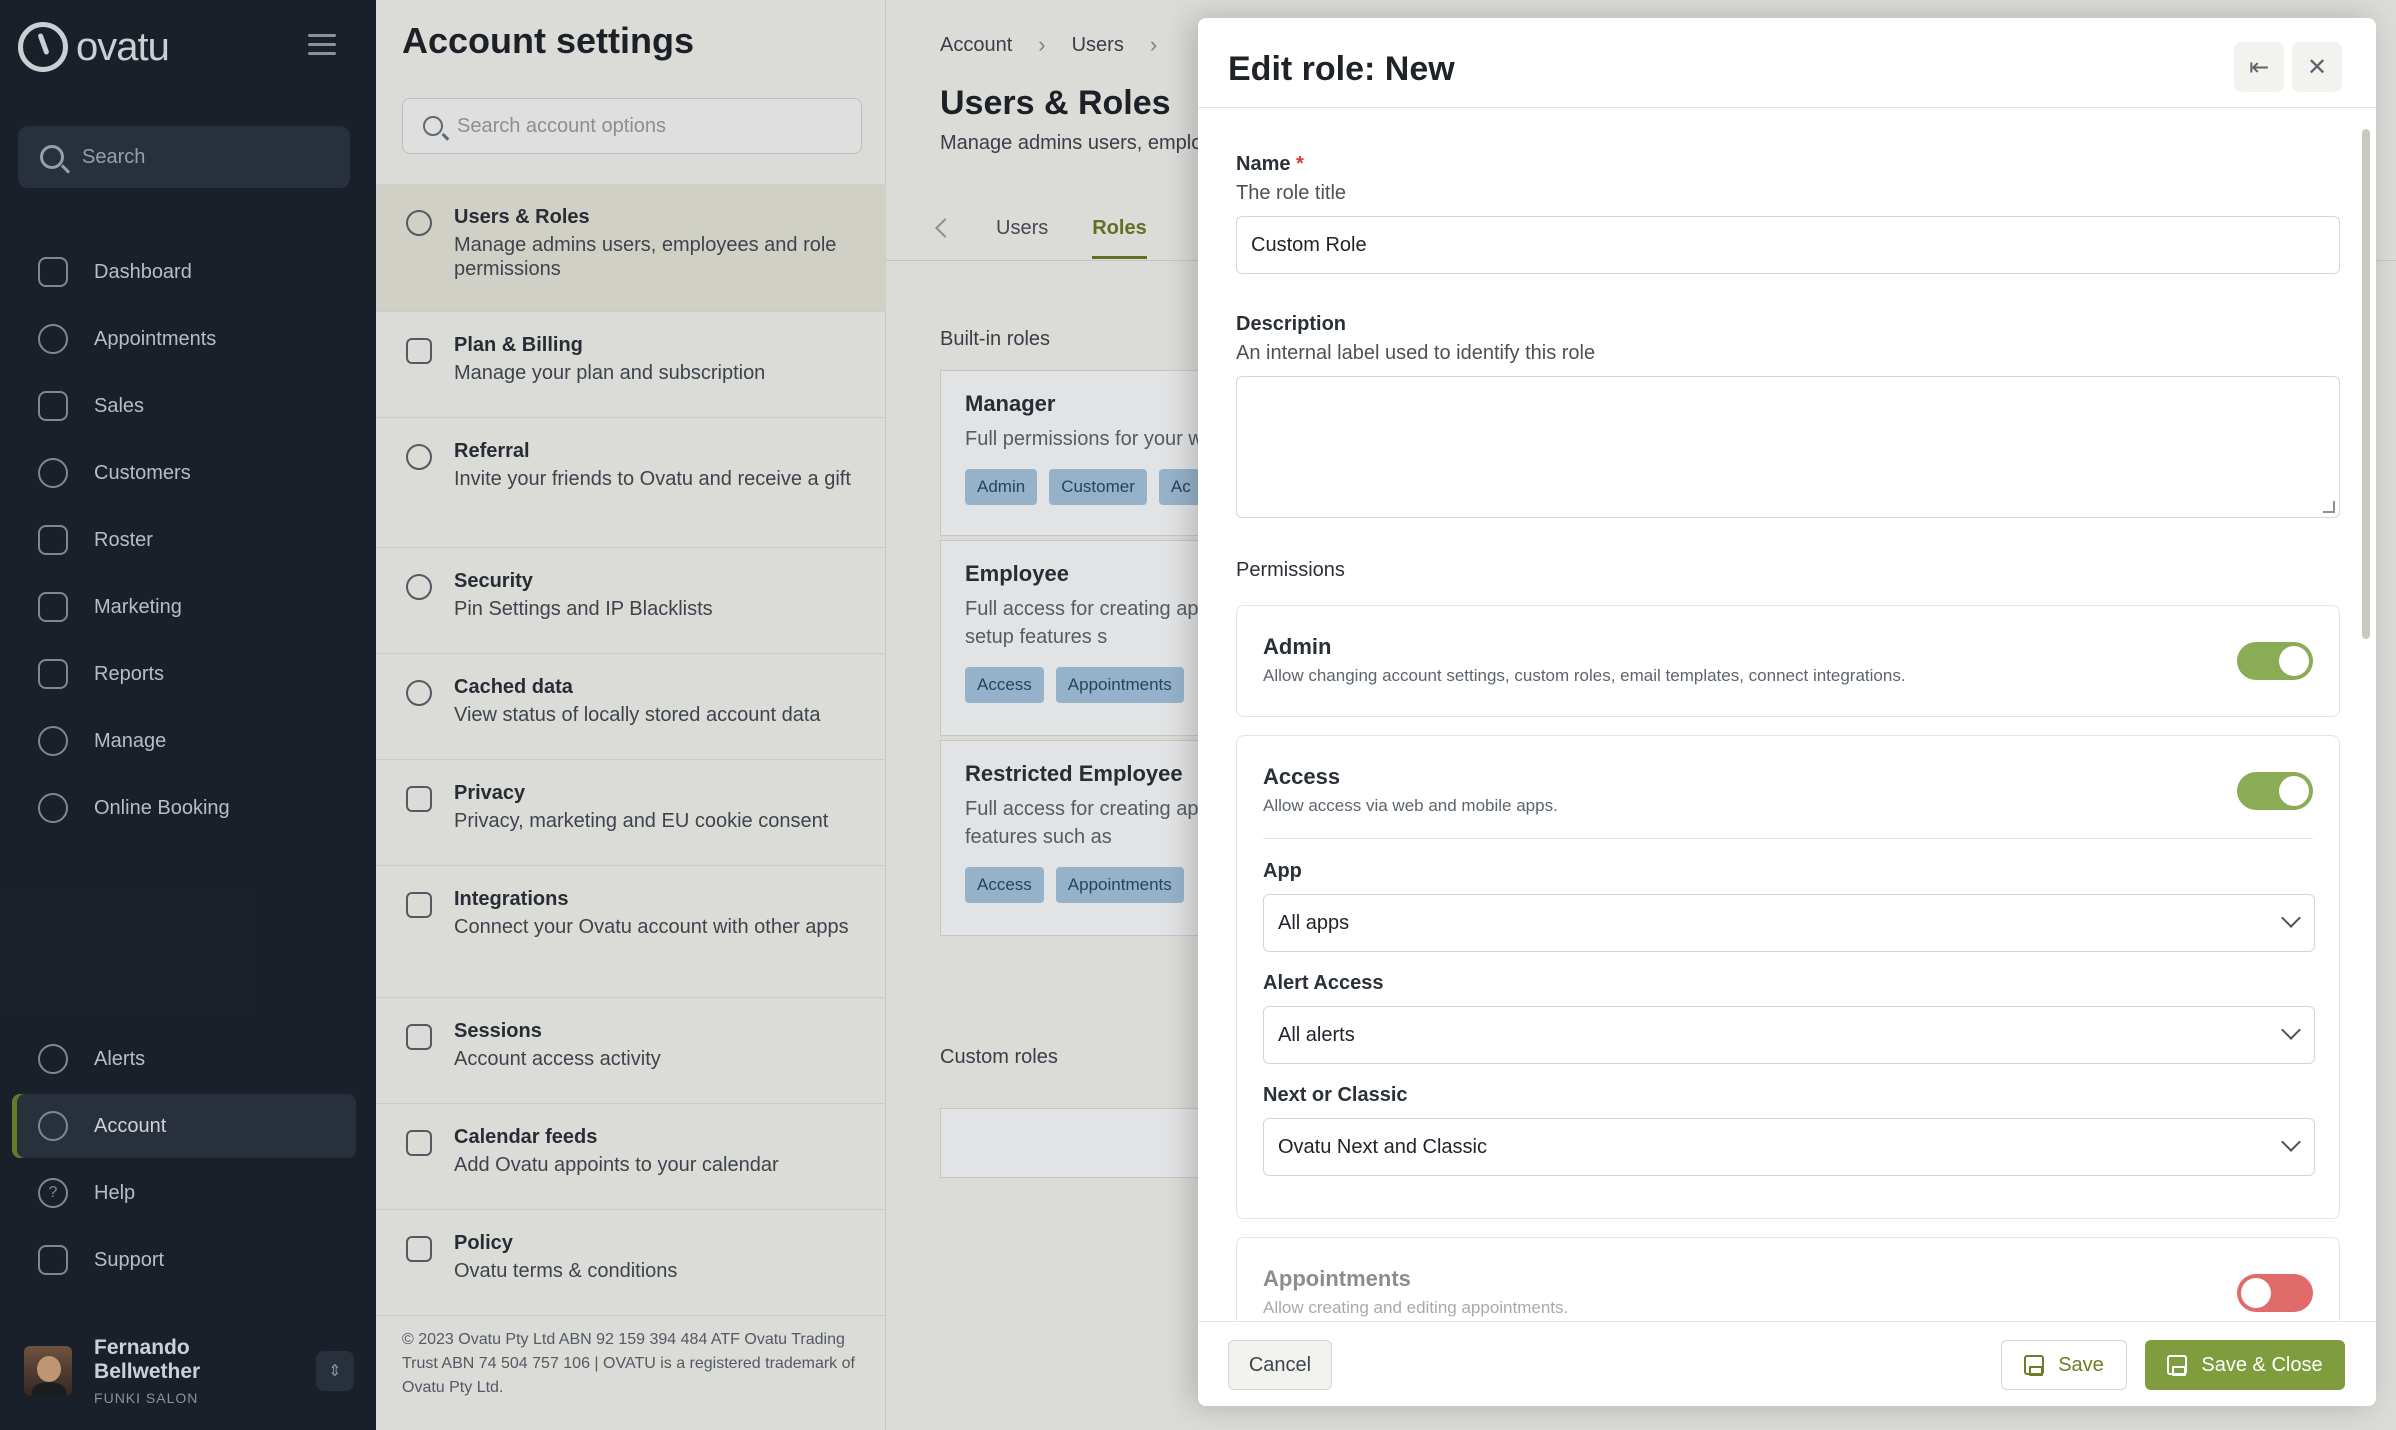  What do you see at coordinates (1416, 1307) in the screenshot?
I see `permission-desc: Allow creating and editing appointments.` at bounding box center [1416, 1307].